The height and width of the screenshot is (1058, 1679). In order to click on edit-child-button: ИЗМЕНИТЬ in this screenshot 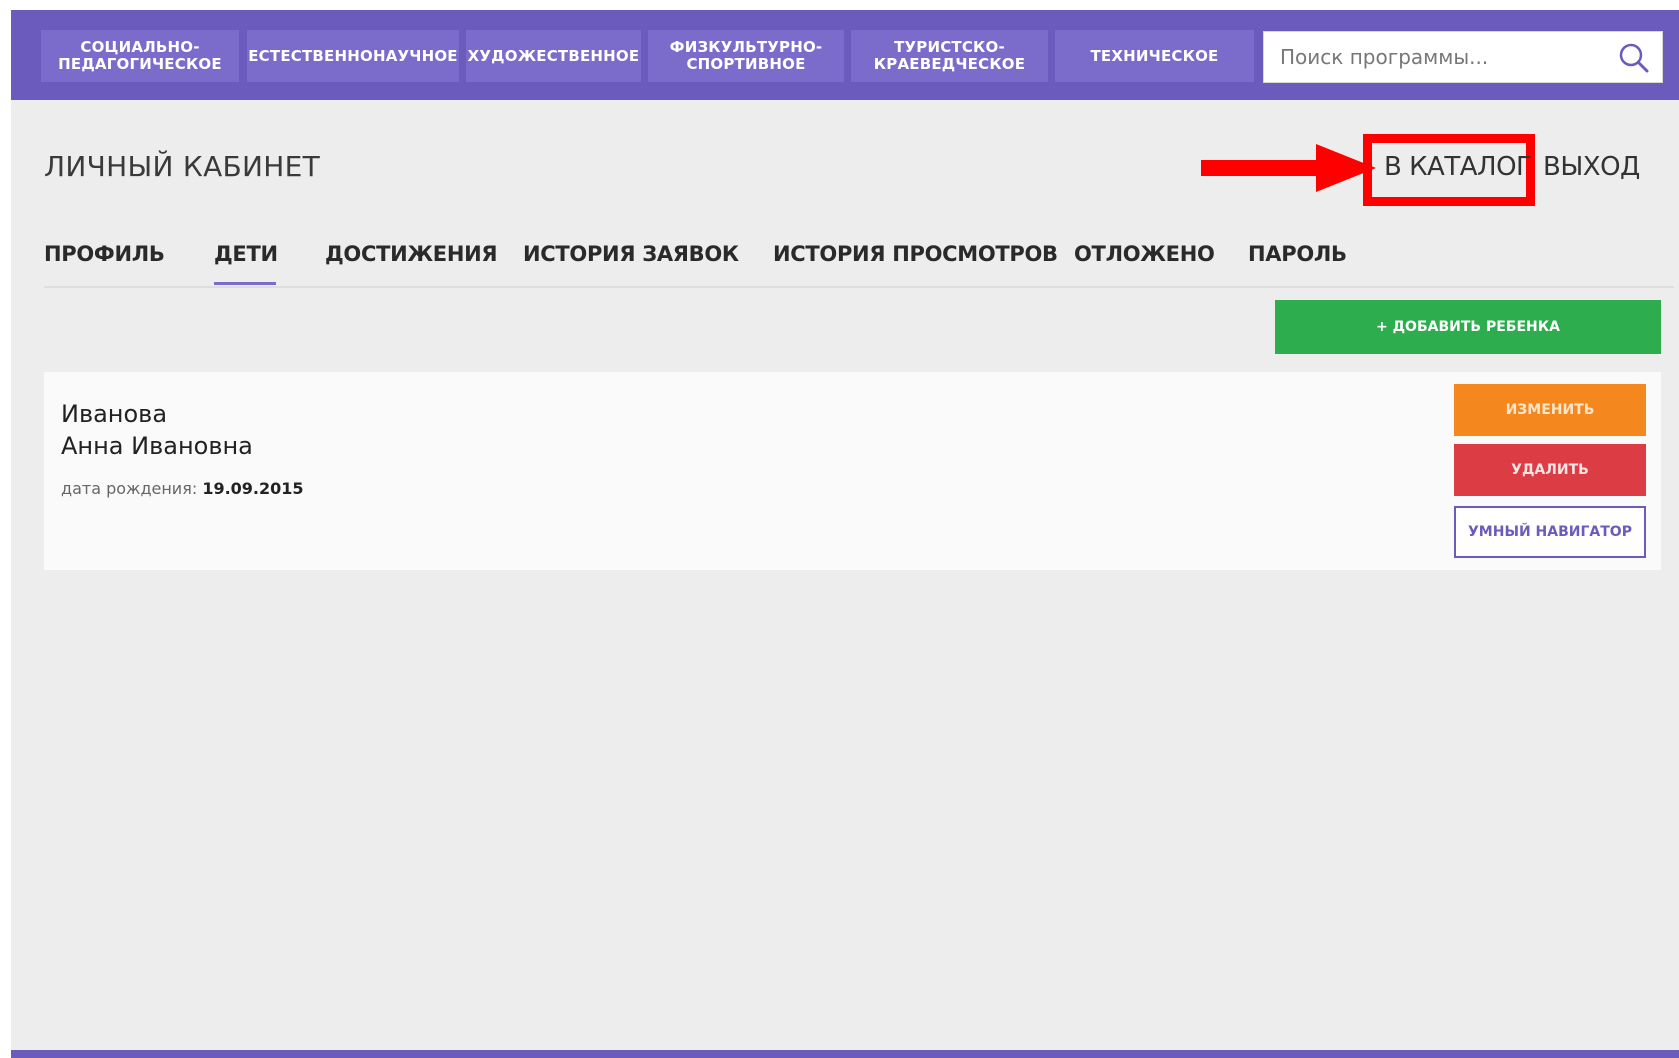, I will do `click(1550, 410)`.